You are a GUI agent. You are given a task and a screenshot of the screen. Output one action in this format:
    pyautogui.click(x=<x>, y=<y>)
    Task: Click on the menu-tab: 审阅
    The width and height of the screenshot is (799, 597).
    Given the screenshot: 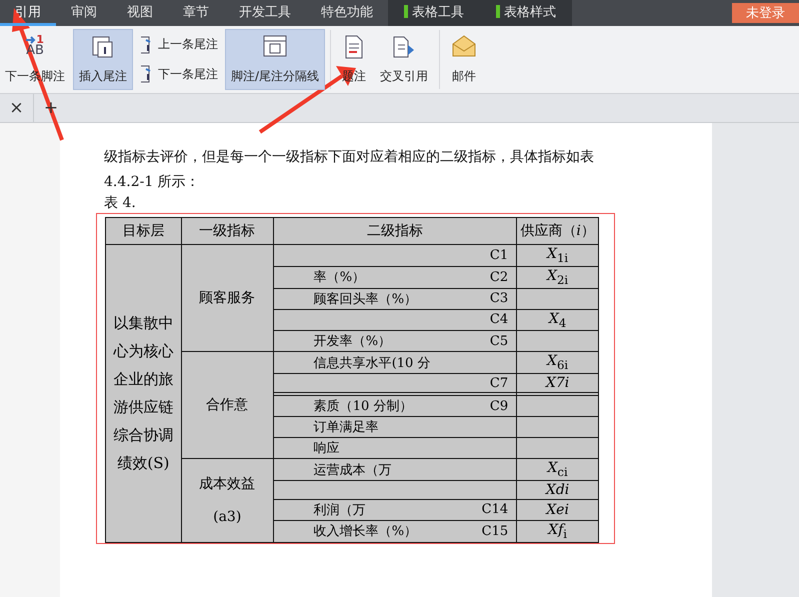 What is the action you would take?
    pyautogui.click(x=84, y=13)
    